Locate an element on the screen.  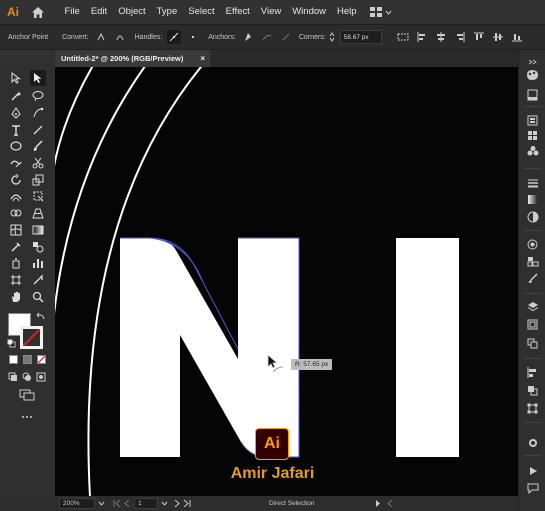
comments-panel-icon is located at coordinates (532, 488).